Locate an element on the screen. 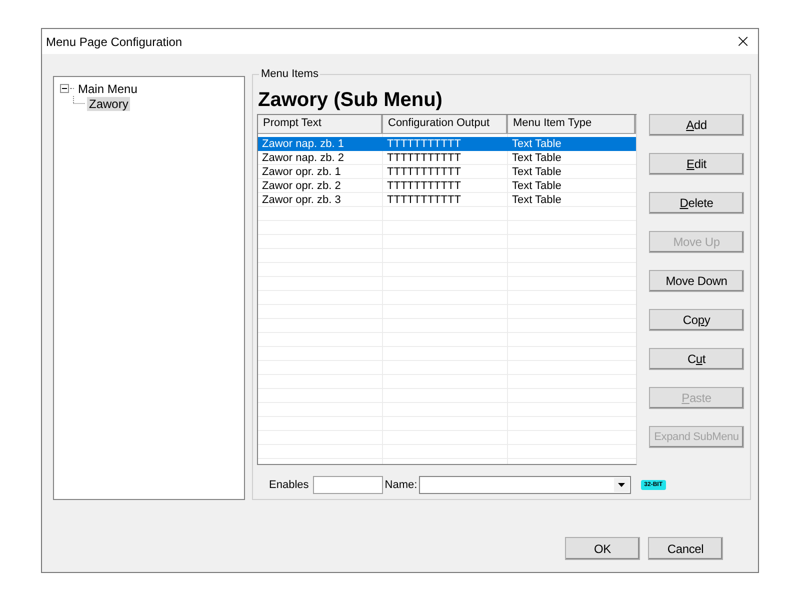  side-button: Add is located at coordinates (696, 125).